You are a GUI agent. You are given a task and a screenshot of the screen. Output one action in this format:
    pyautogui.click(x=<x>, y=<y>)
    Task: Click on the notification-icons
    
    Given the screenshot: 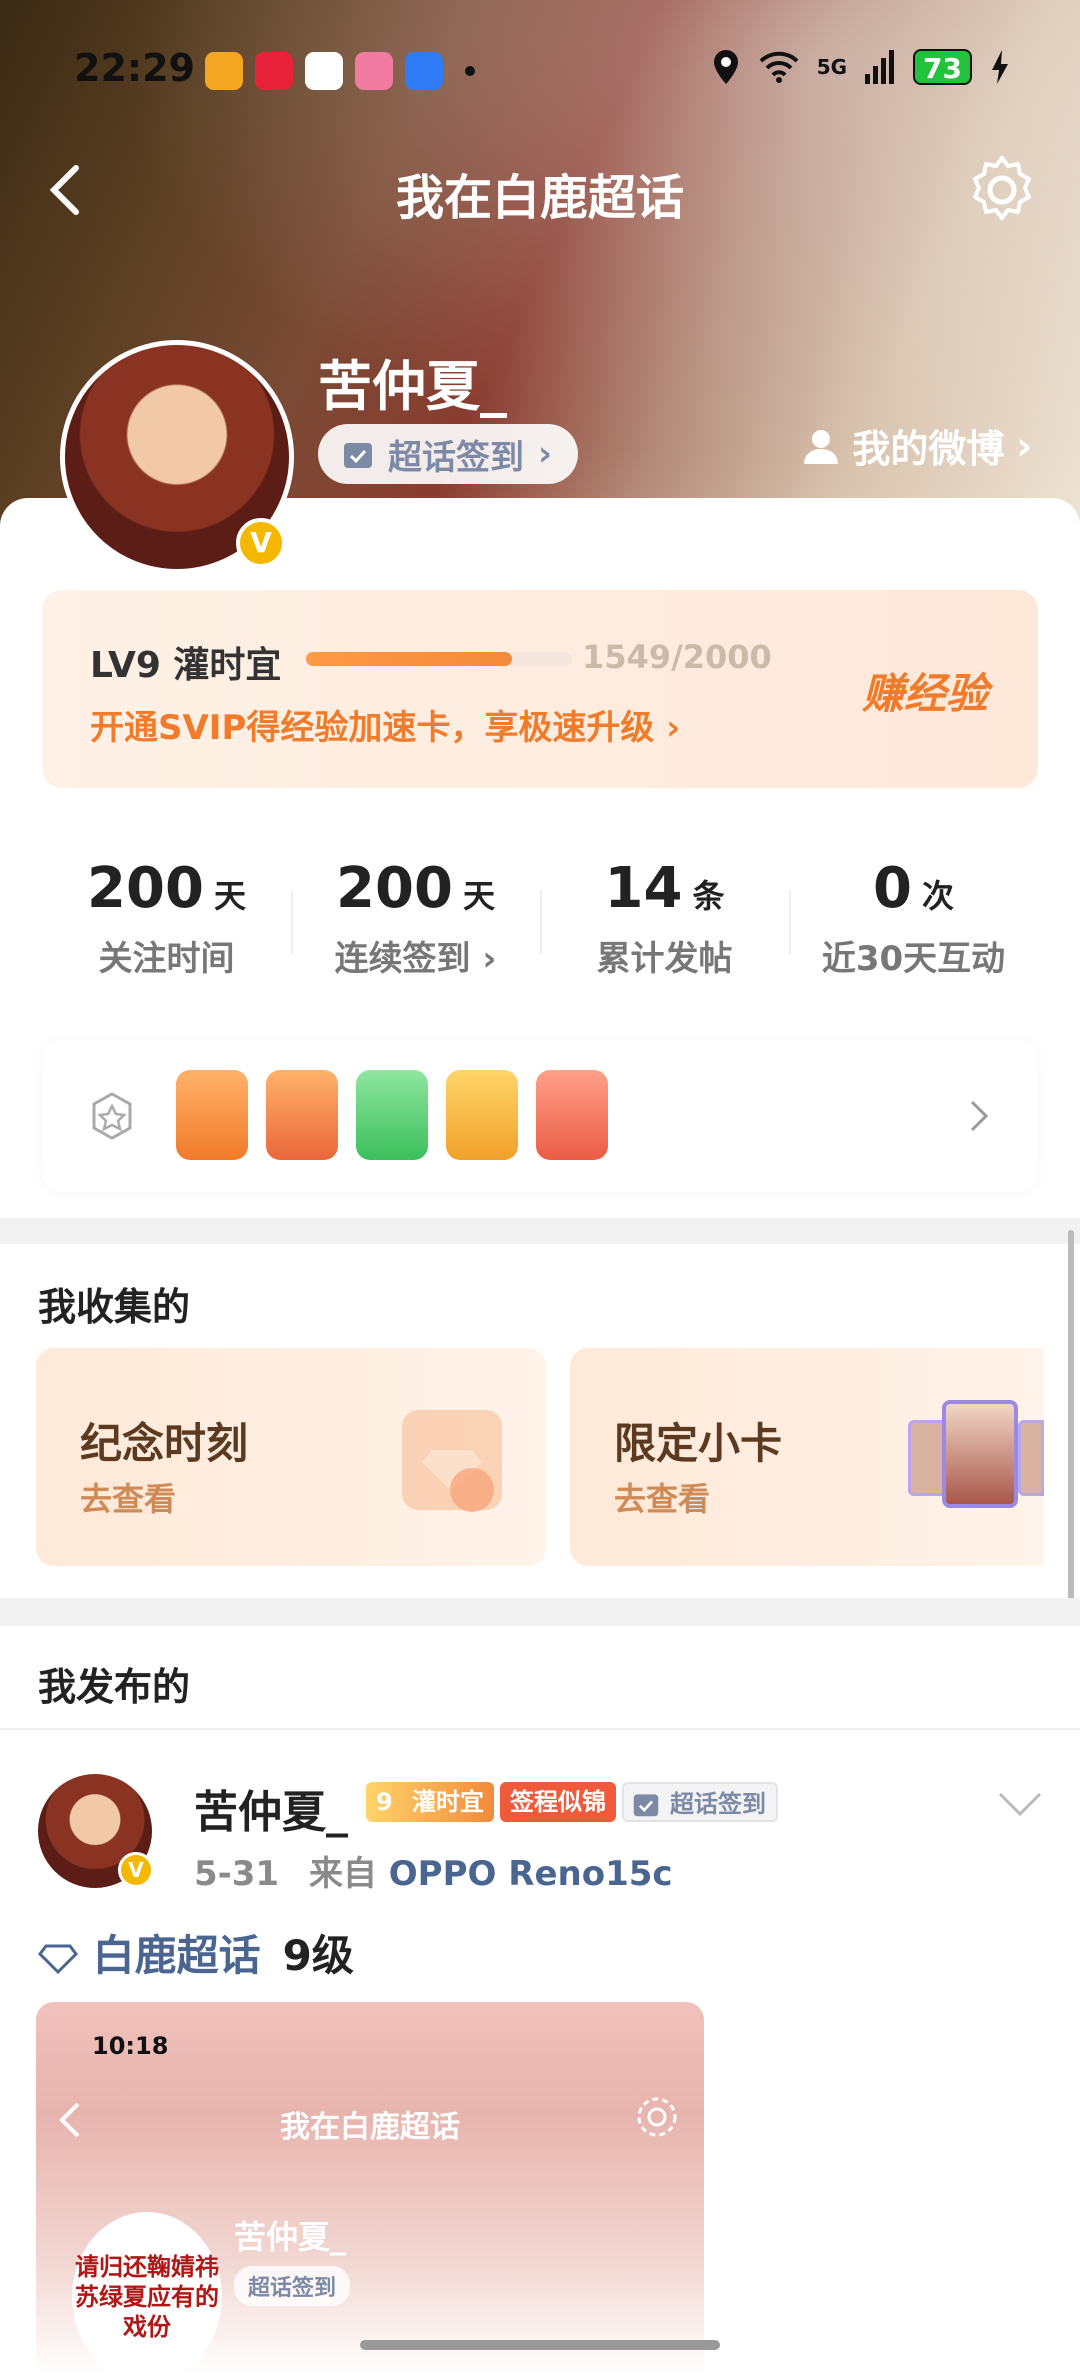 What is the action you would take?
    pyautogui.click(x=340, y=71)
    